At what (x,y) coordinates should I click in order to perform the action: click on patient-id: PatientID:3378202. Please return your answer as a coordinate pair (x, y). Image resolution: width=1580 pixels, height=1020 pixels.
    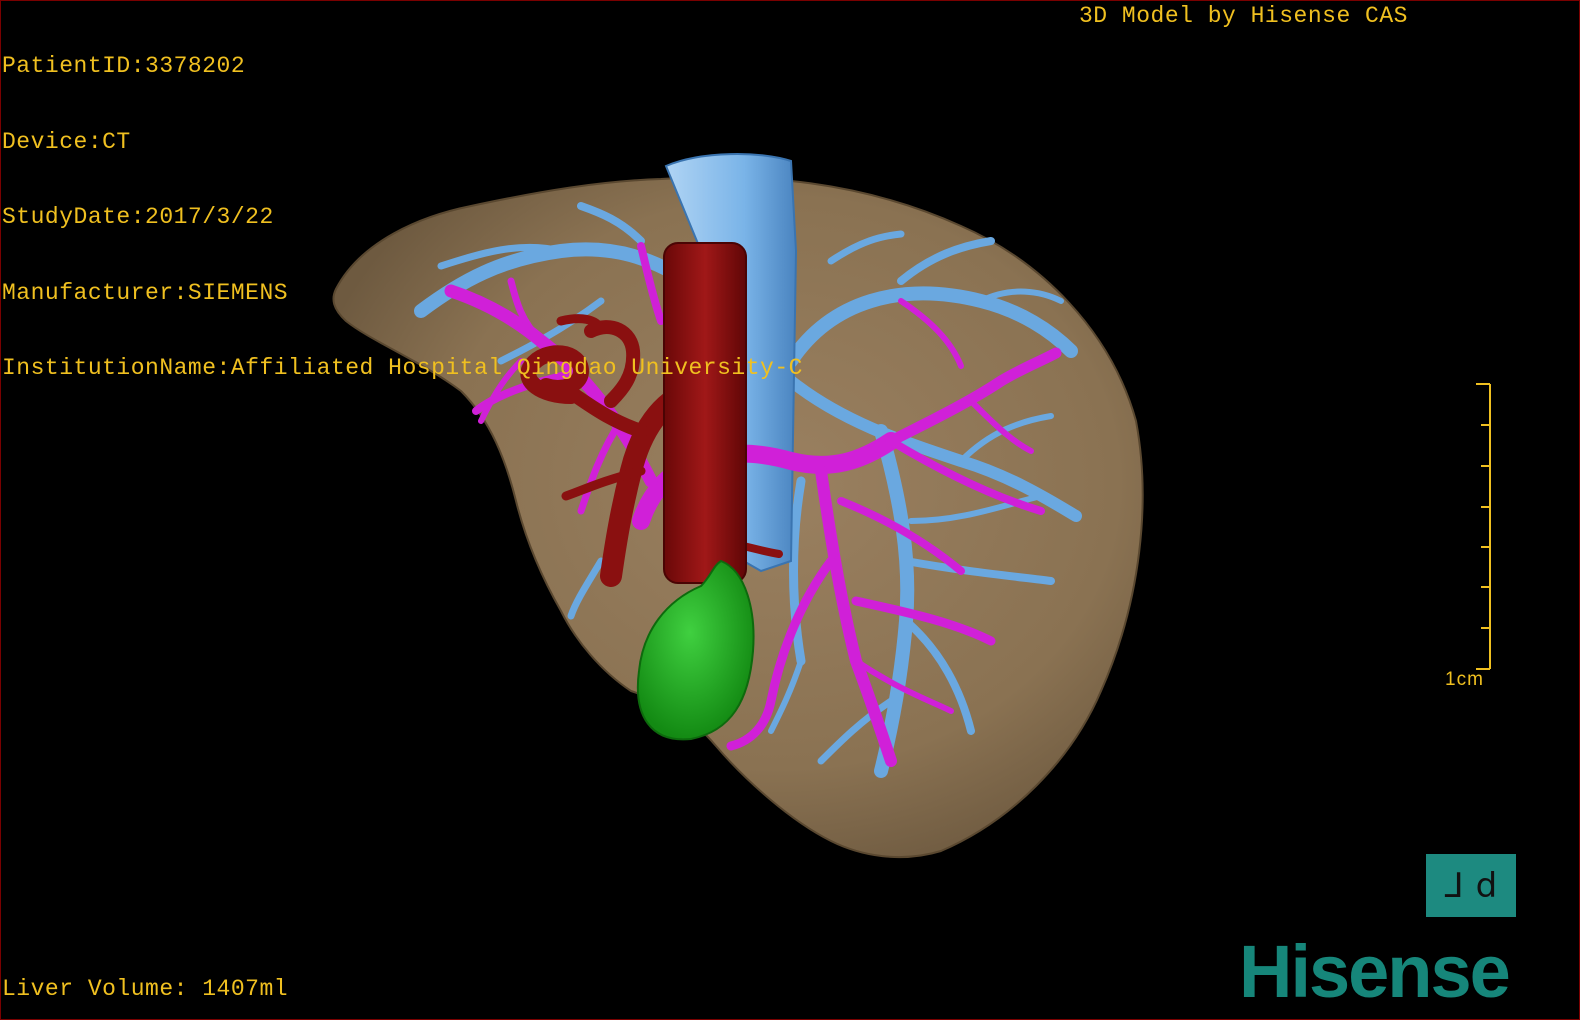
    Looking at the image, I should click on (124, 66).